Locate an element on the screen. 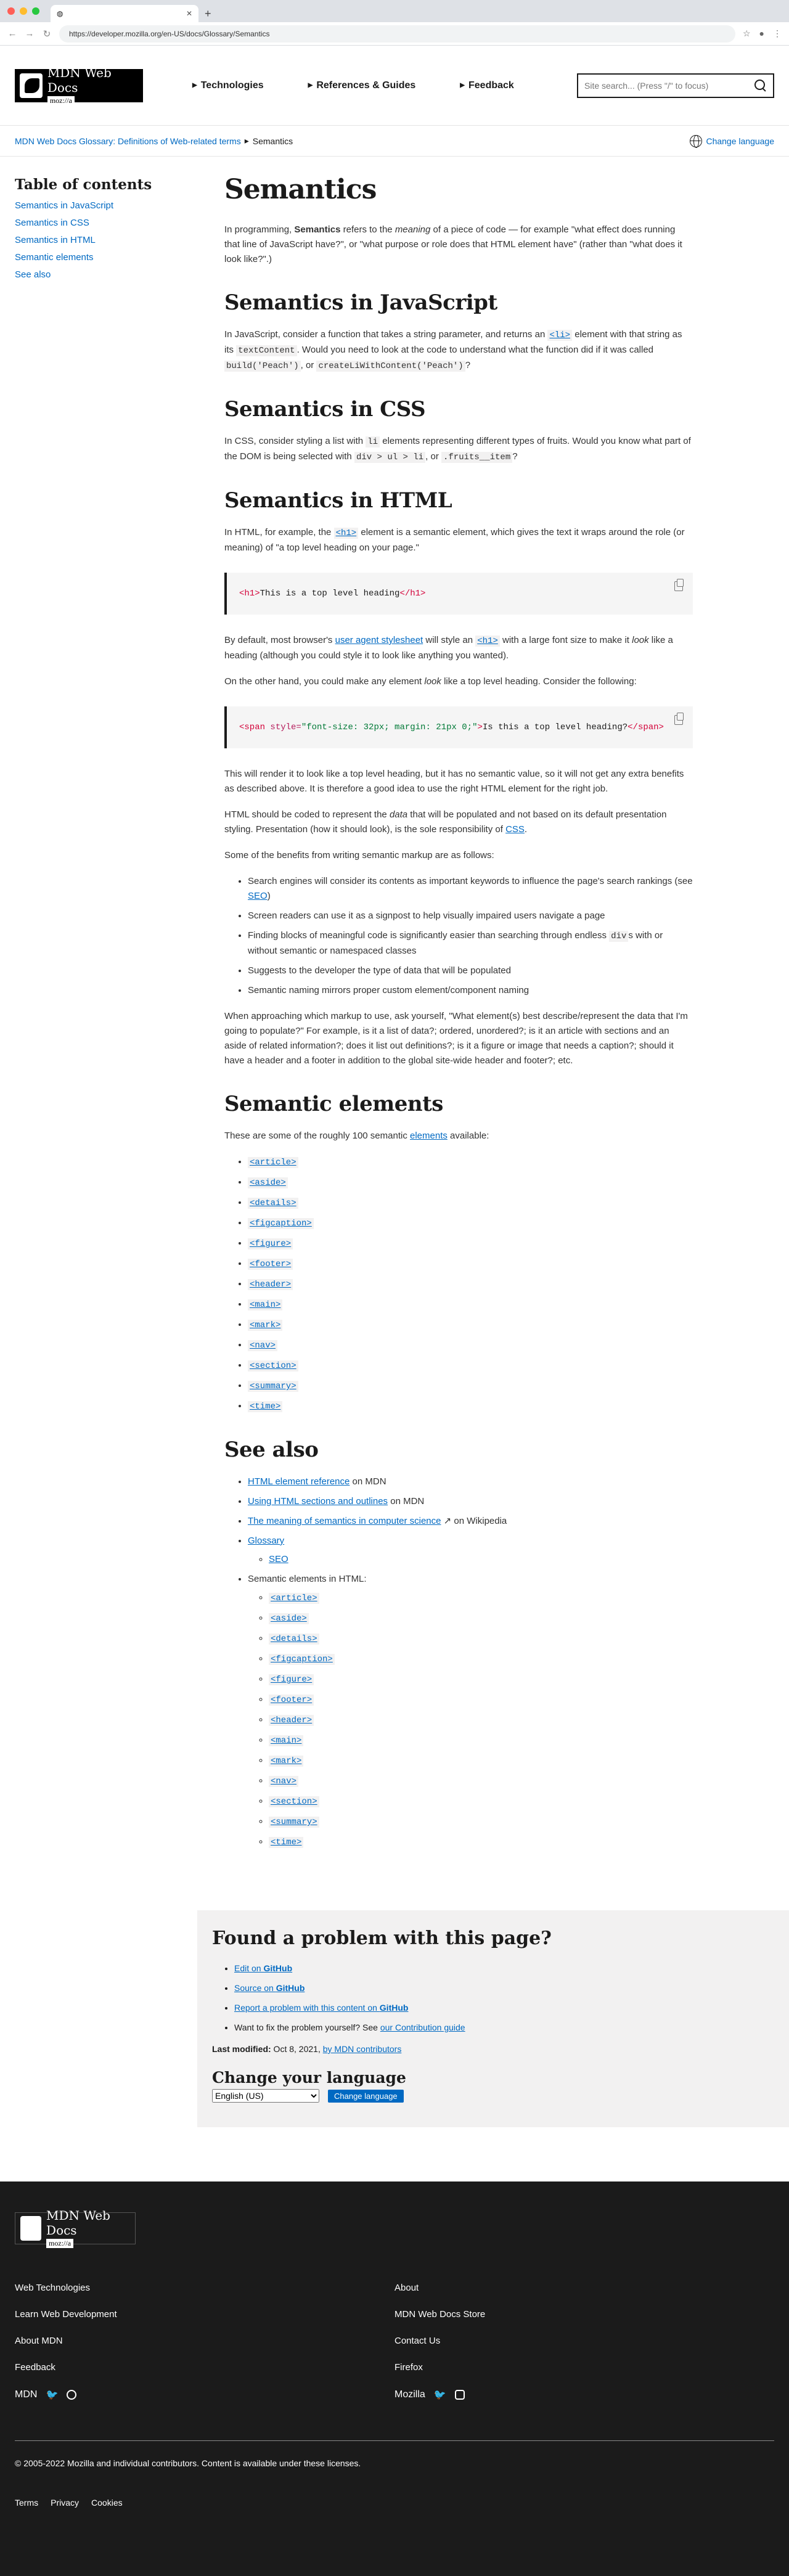 This screenshot has width=789, height=2576. language-select: English (US) is located at coordinates (265, 2096).